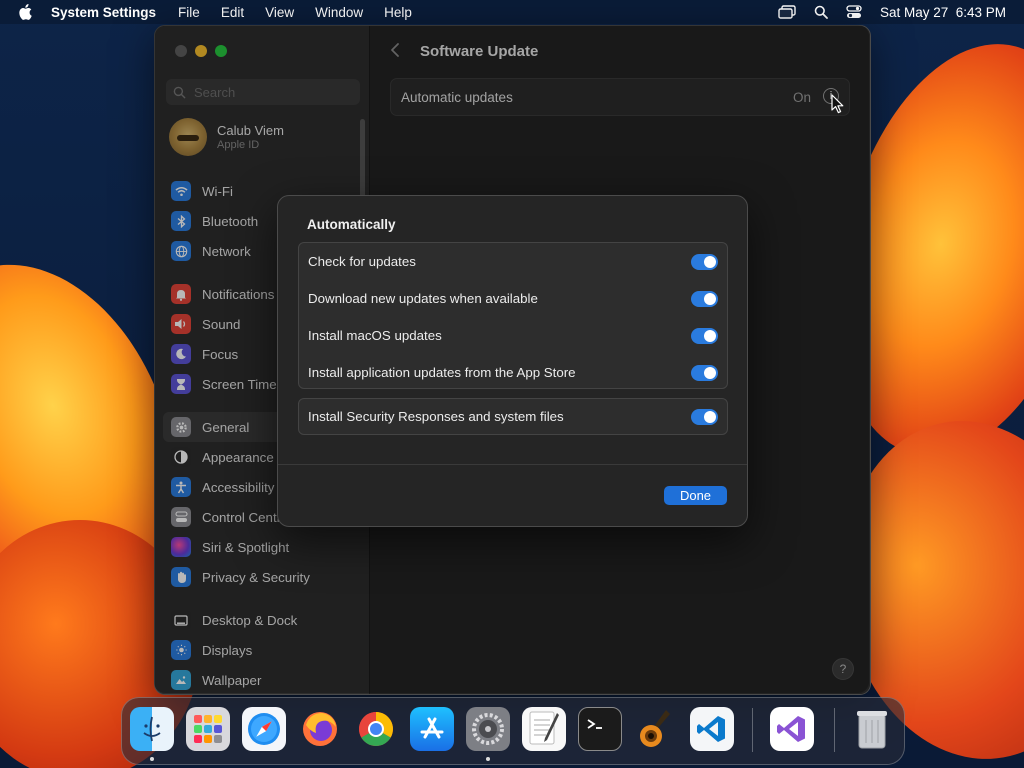 Image resolution: width=1024 pixels, height=768 pixels. Describe the element at coordinates (189, 12) in the screenshot. I see `menu-file: File` at that location.